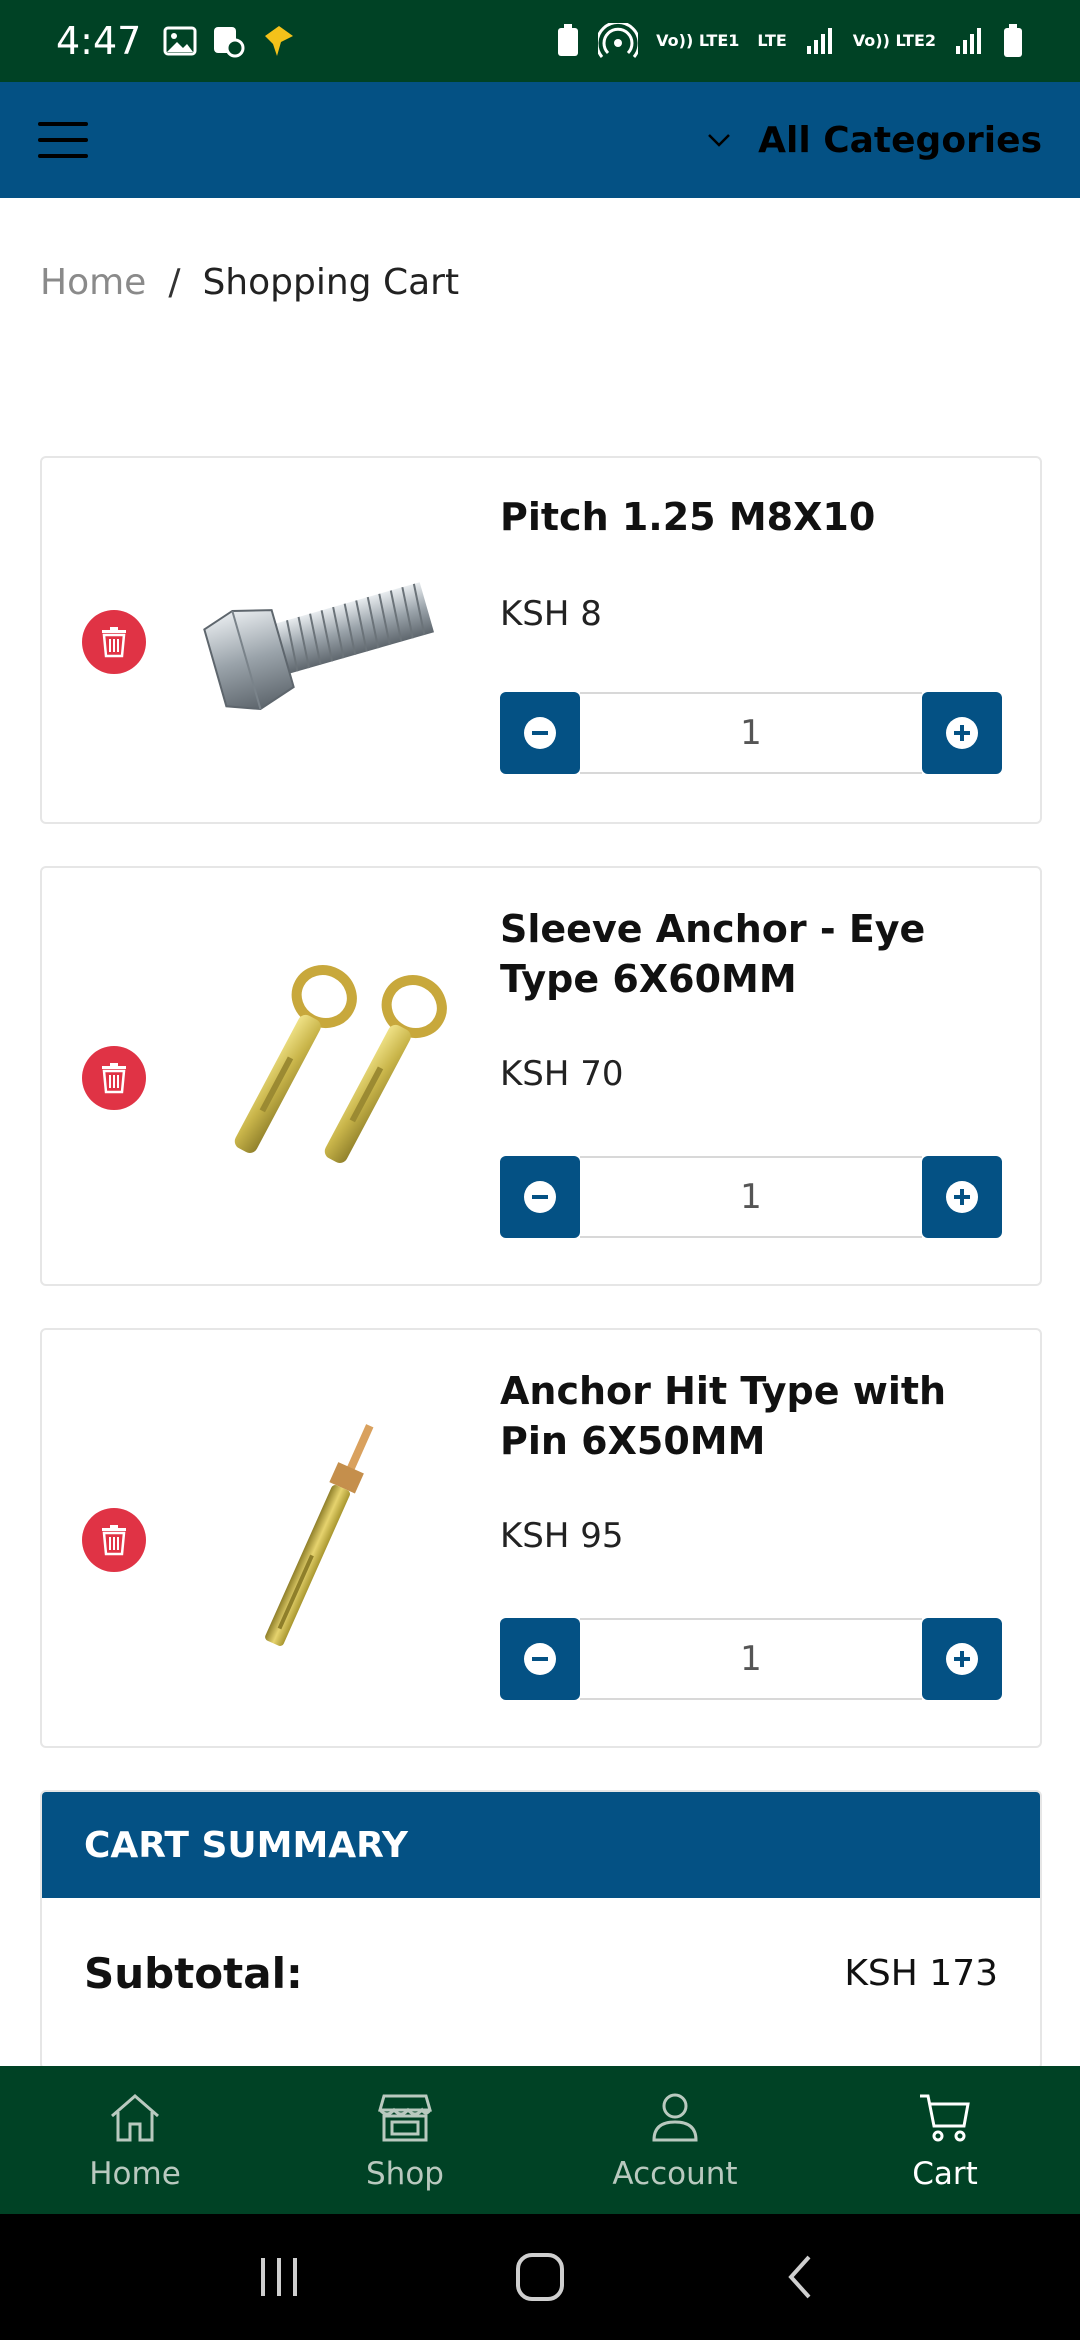 The image size is (1080, 2340). What do you see at coordinates (319, 1535) in the screenshot?
I see `product-image-anchor-pin` at bounding box center [319, 1535].